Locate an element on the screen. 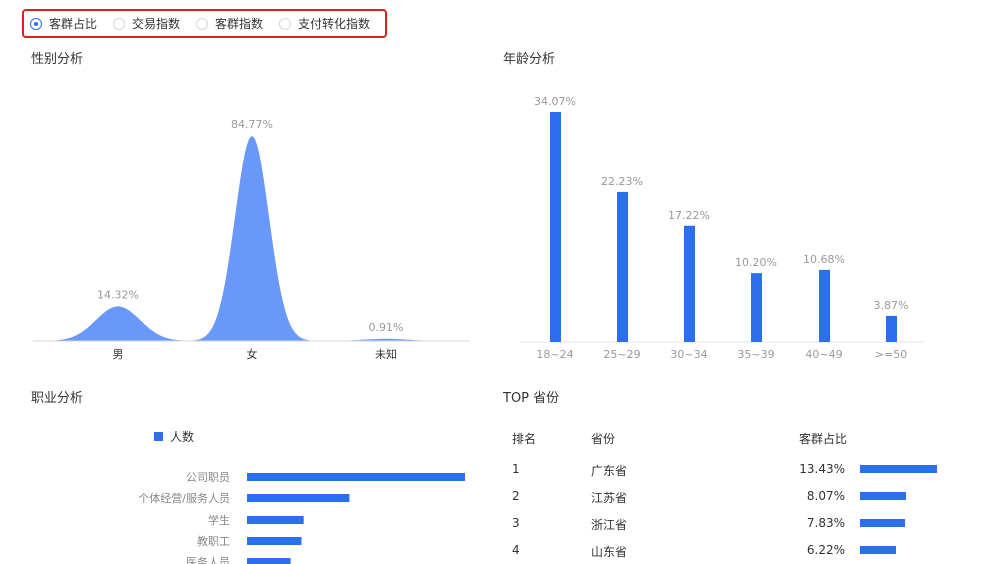 Image resolution: width=1000 pixels, height=564 pixels. rank-cell: 4 is located at coordinates (516, 550).